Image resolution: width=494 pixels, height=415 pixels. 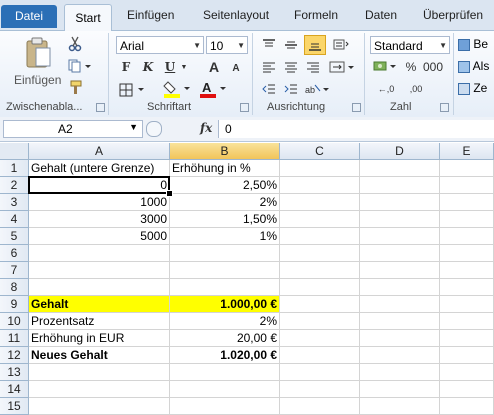 What do you see at coordinates (291, 45) in the screenshot?
I see `align-middle-icon` at bounding box center [291, 45].